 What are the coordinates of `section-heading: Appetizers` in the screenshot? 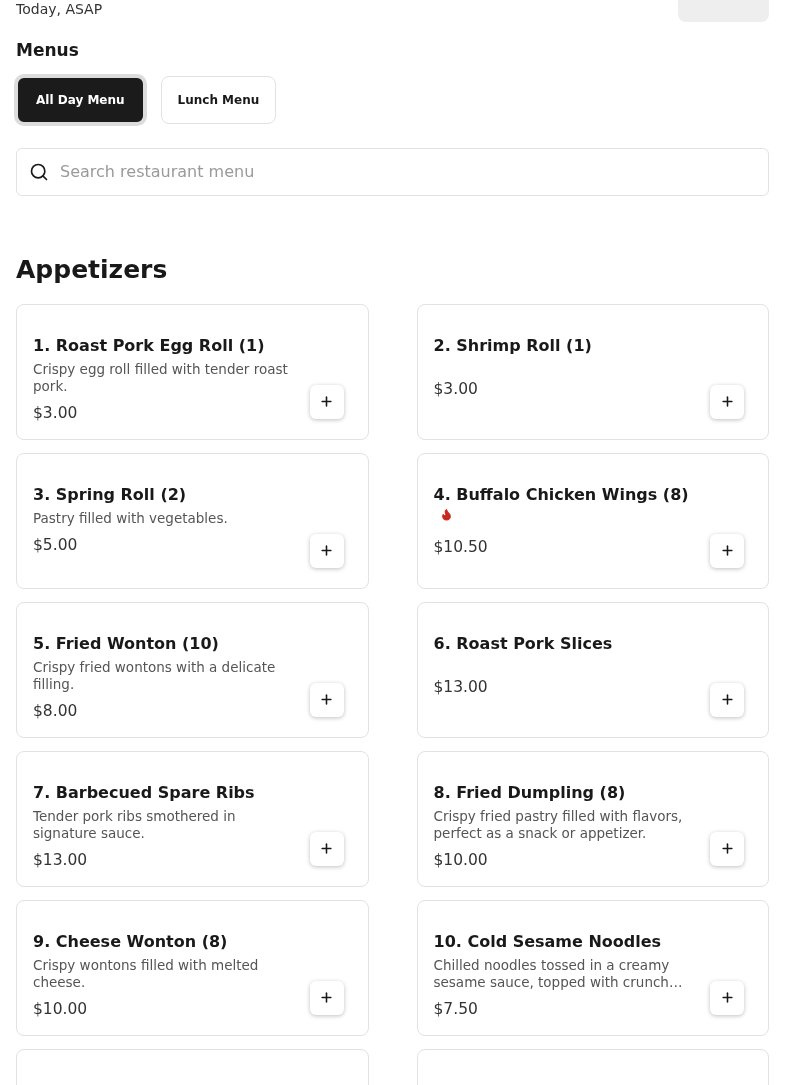 It's located at (92, 269).